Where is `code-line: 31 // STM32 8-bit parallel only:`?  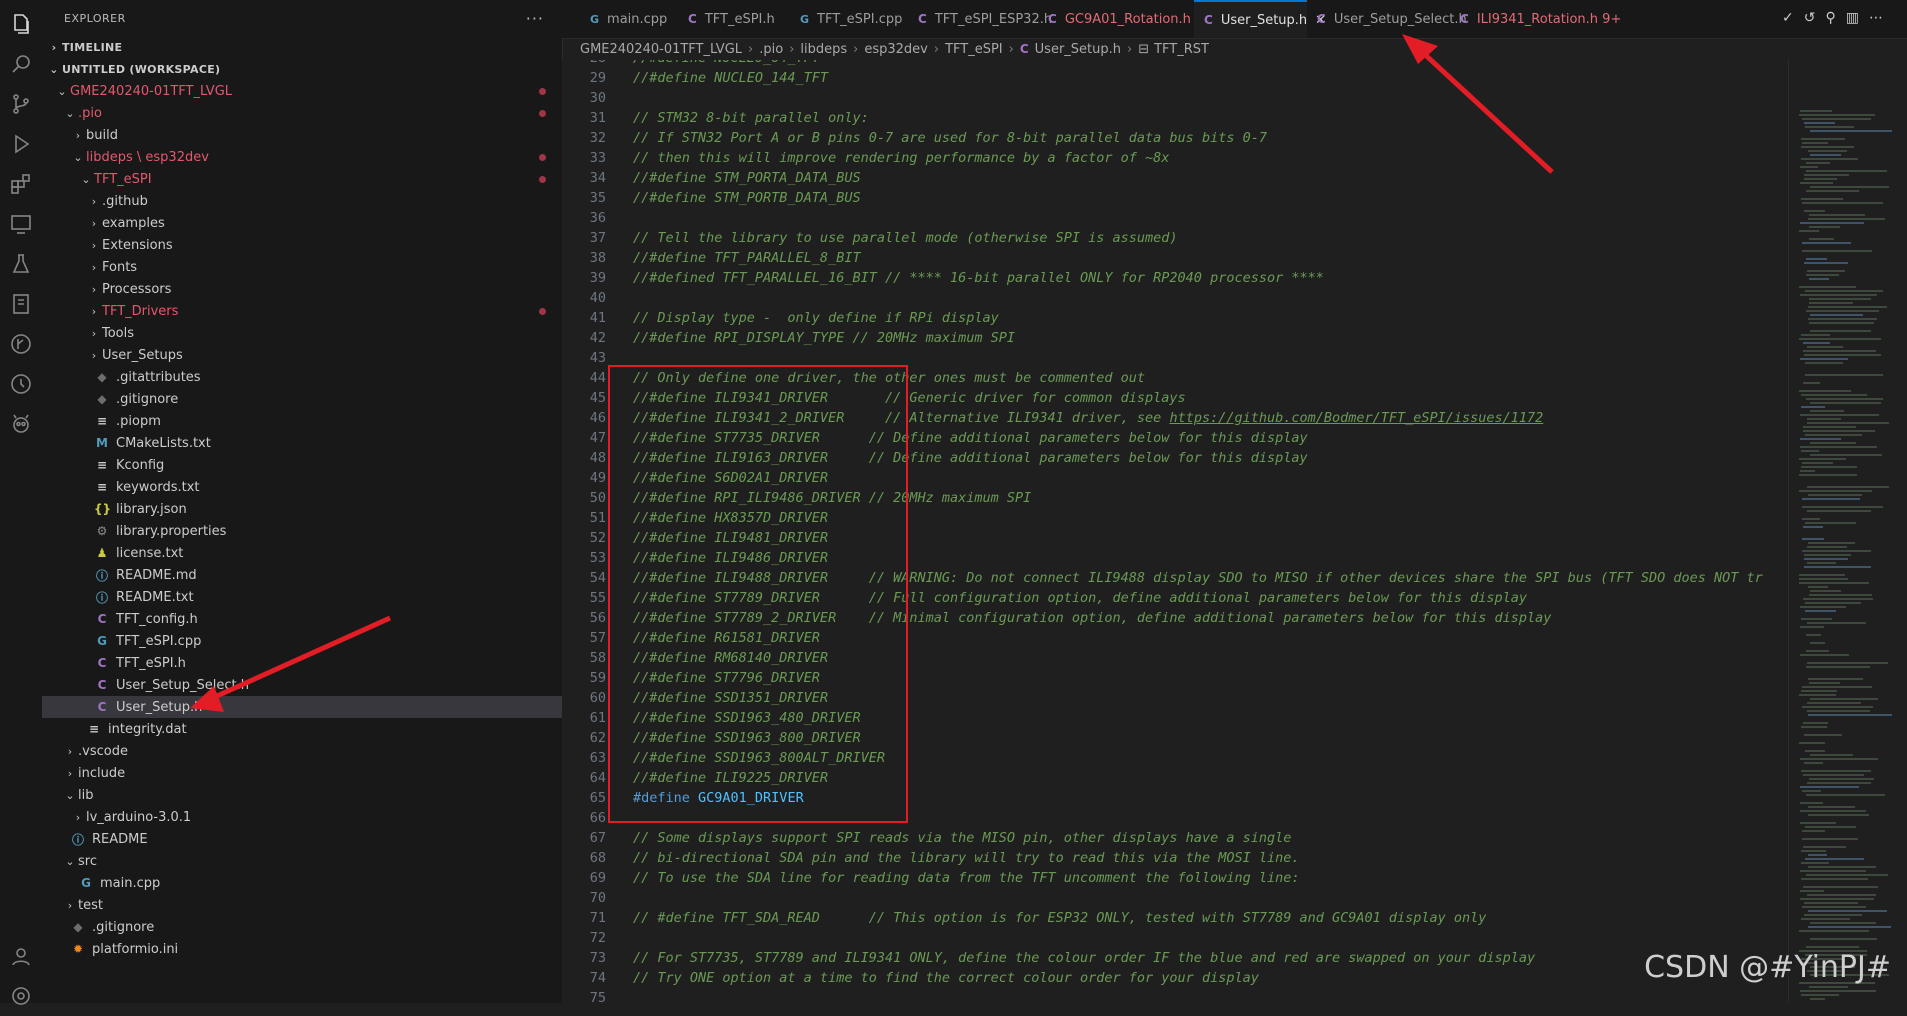
code-line: 31 // STM32 8-bit parallel only: is located at coordinates (1175, 118).